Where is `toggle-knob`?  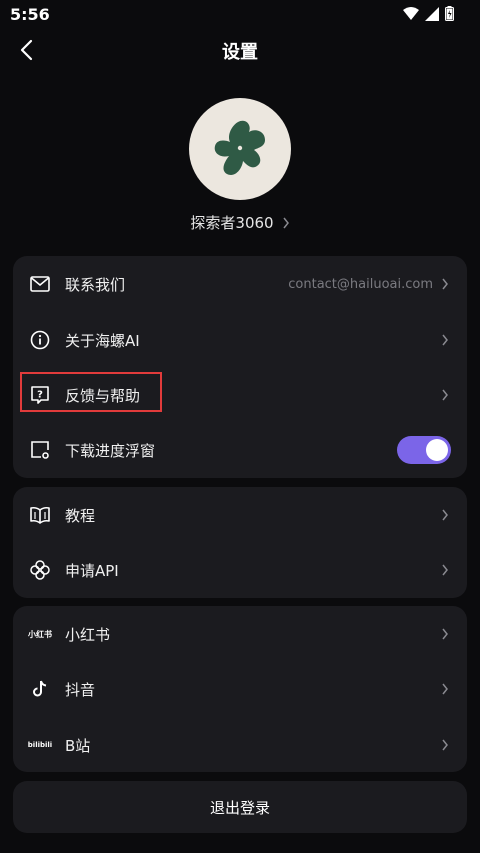
toggle-knob is located at coordinates (437, 450).